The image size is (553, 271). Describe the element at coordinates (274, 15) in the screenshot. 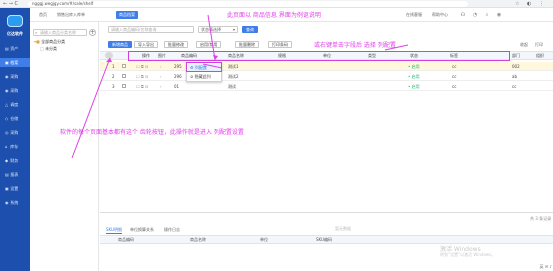

I see `annotation-top: 此页面以 商品信息 界面为例讴说明` at that location.